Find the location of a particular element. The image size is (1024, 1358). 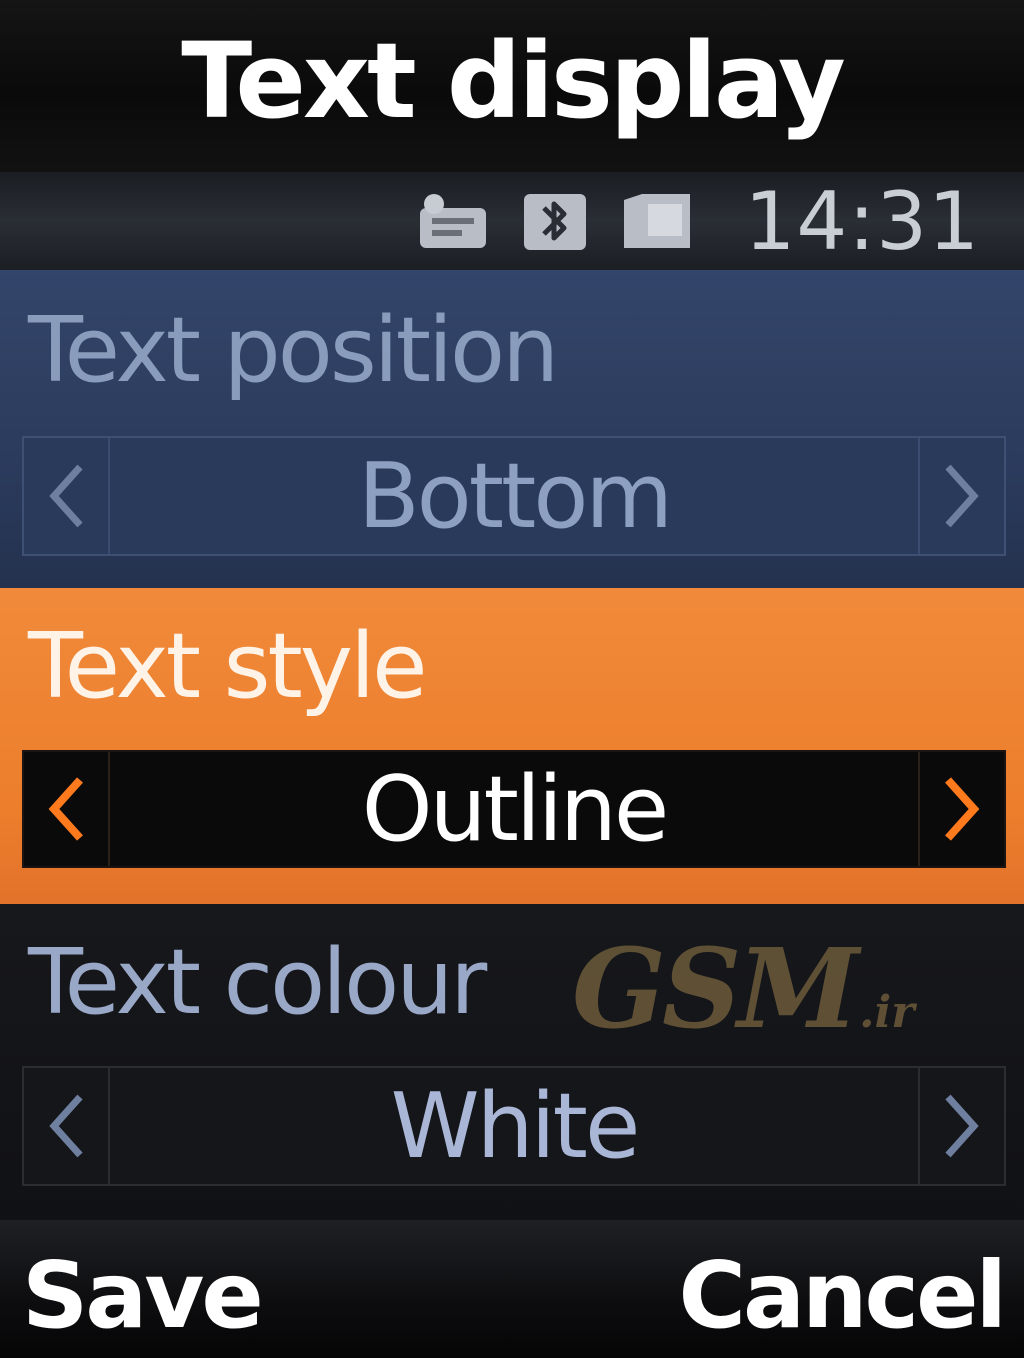

watermark-sub: .ir is located at coordinates (887, 1012).